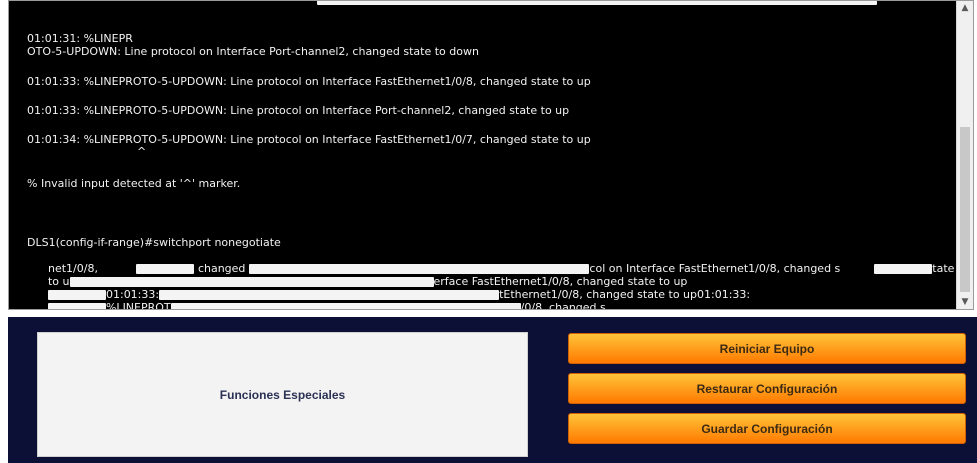 The image size is (977, 463). Describe the element at coordinates (767, 348) in the screenshot. I see `restart-device-button: Reiniciar Equipo` at that location.